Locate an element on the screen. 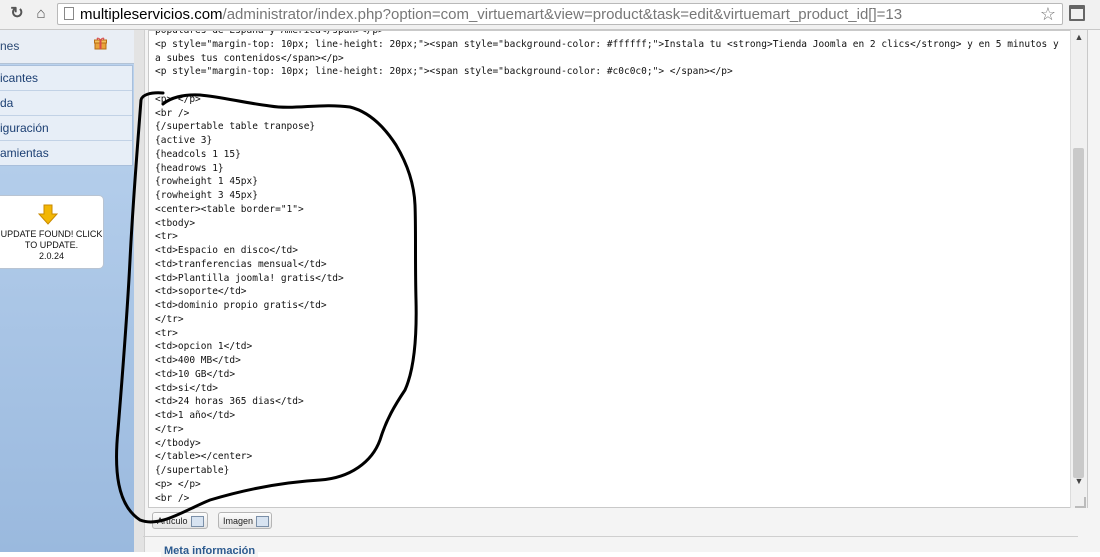  code-line: <td>soporte</td> is located at coordinates (201, 292).